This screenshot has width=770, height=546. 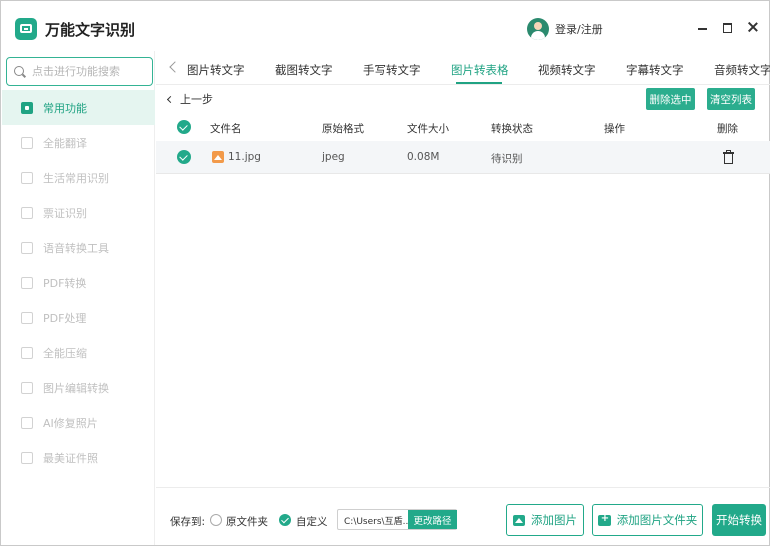 I want to click on table-header: 文件名 原始格式 文件大小 转换状态 操作 删除, so click(x=463, y=127).